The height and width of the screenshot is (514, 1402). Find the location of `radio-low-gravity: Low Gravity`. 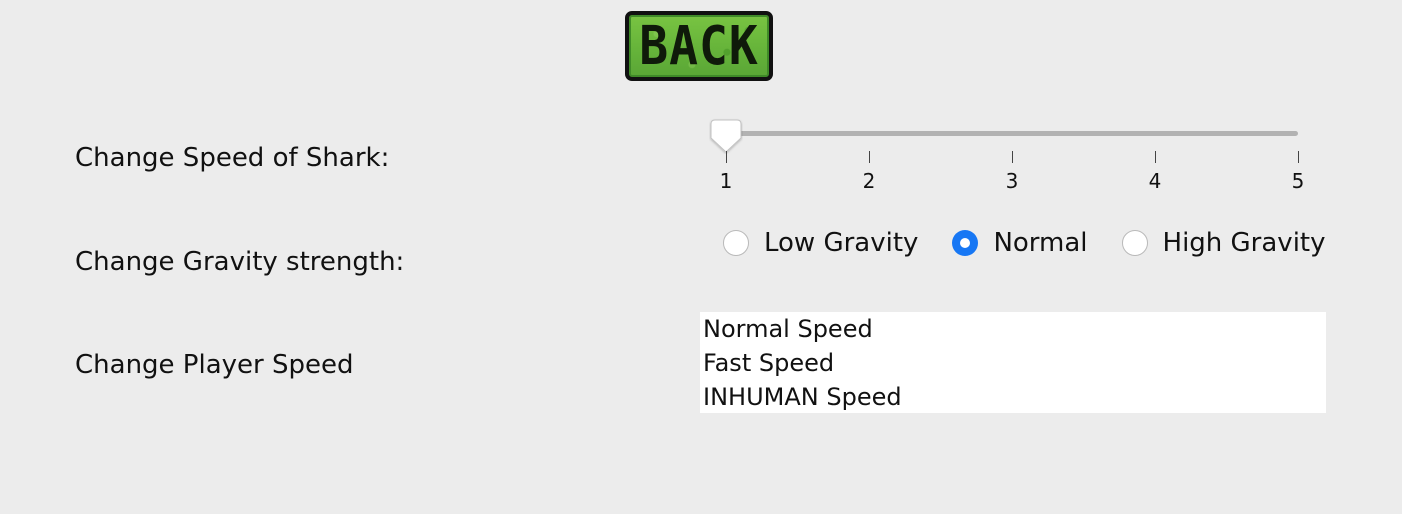

radio-low-gravity: Low Gravity is located at coordinates (820, 243).